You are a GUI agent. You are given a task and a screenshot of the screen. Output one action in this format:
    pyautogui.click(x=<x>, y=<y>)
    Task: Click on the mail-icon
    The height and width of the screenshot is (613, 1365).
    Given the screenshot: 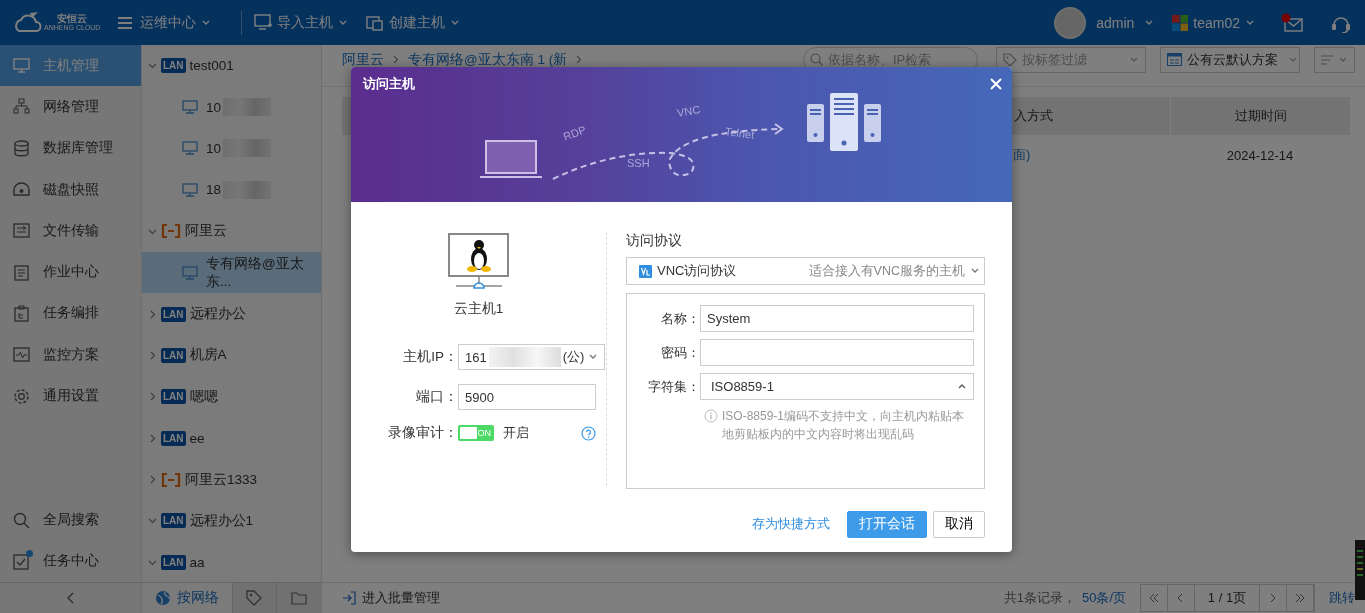 What is the action you would take?
    pyautogui.click(x=1292, y=22)
    